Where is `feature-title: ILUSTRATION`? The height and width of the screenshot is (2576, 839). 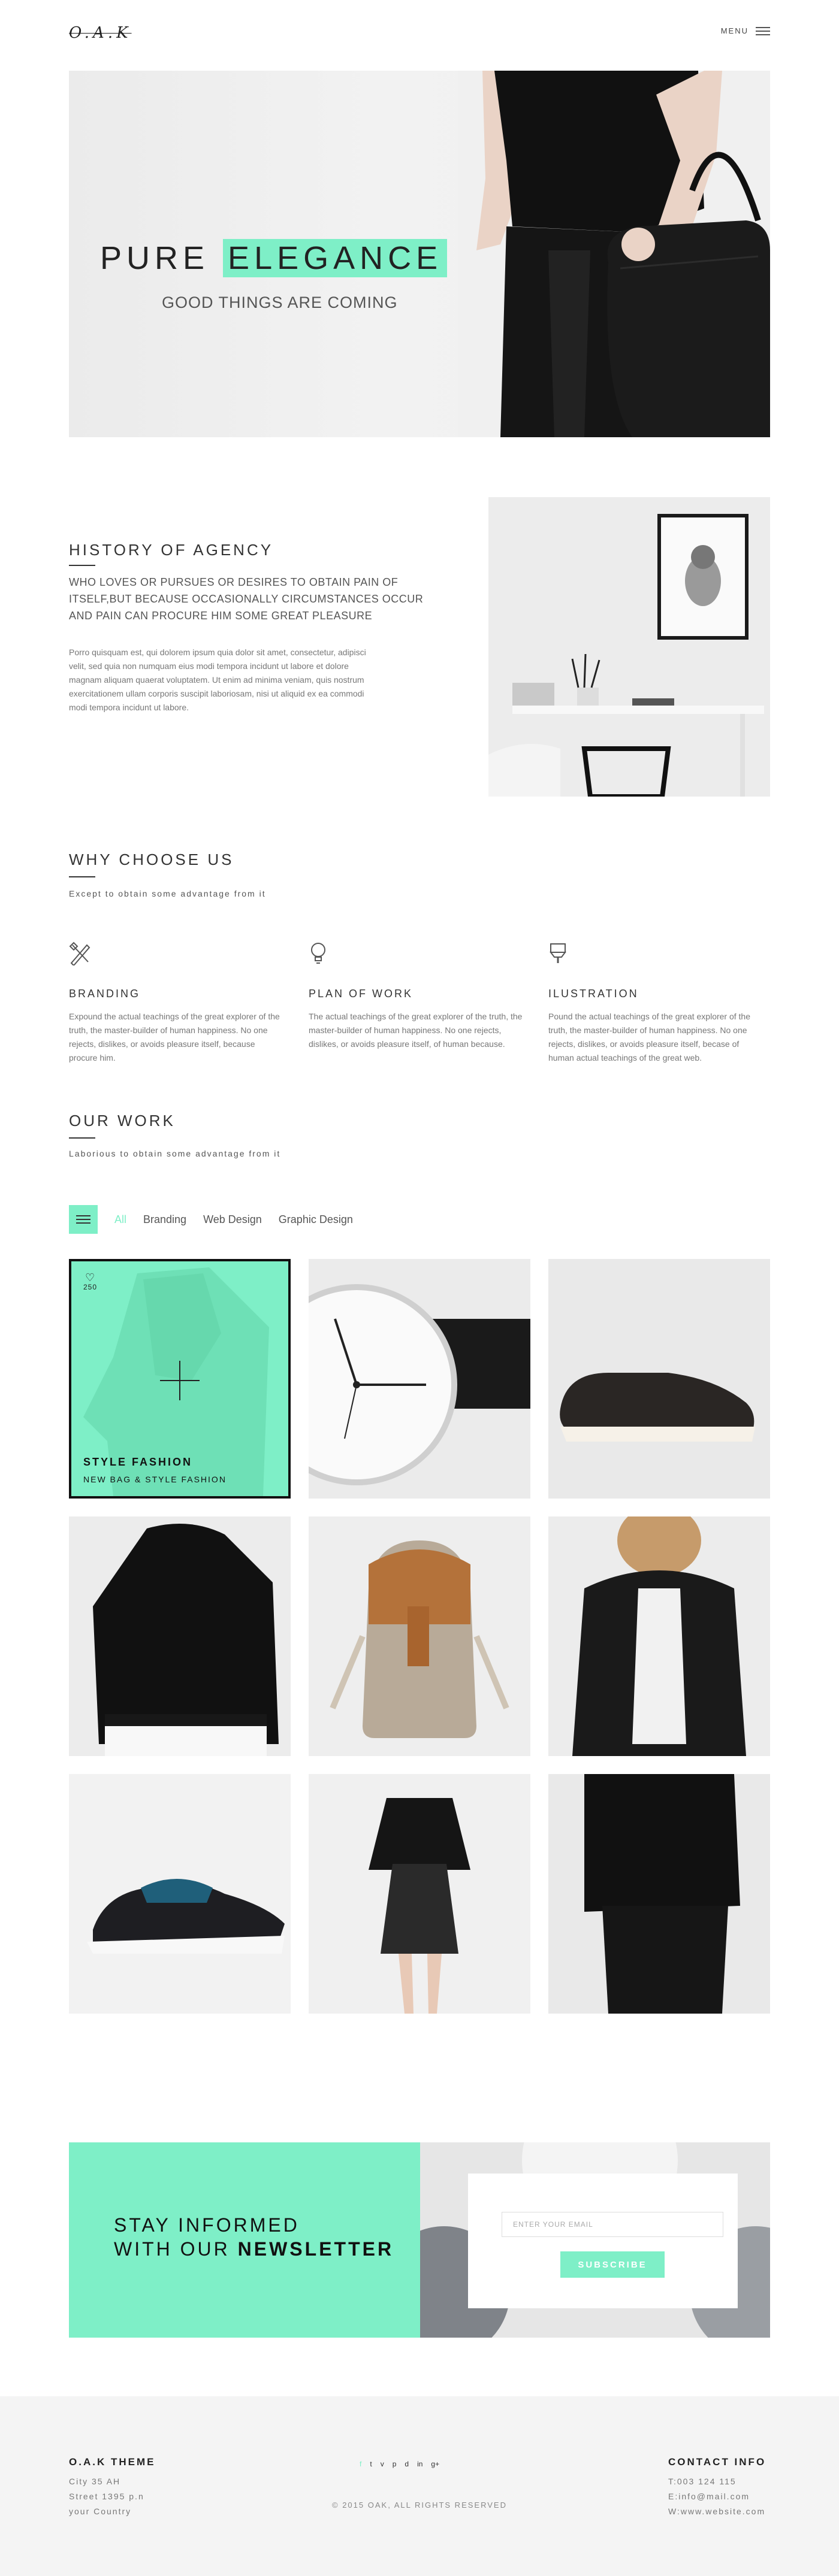
feature-title: ILUSTRATION is located at coordinates (593, 994).